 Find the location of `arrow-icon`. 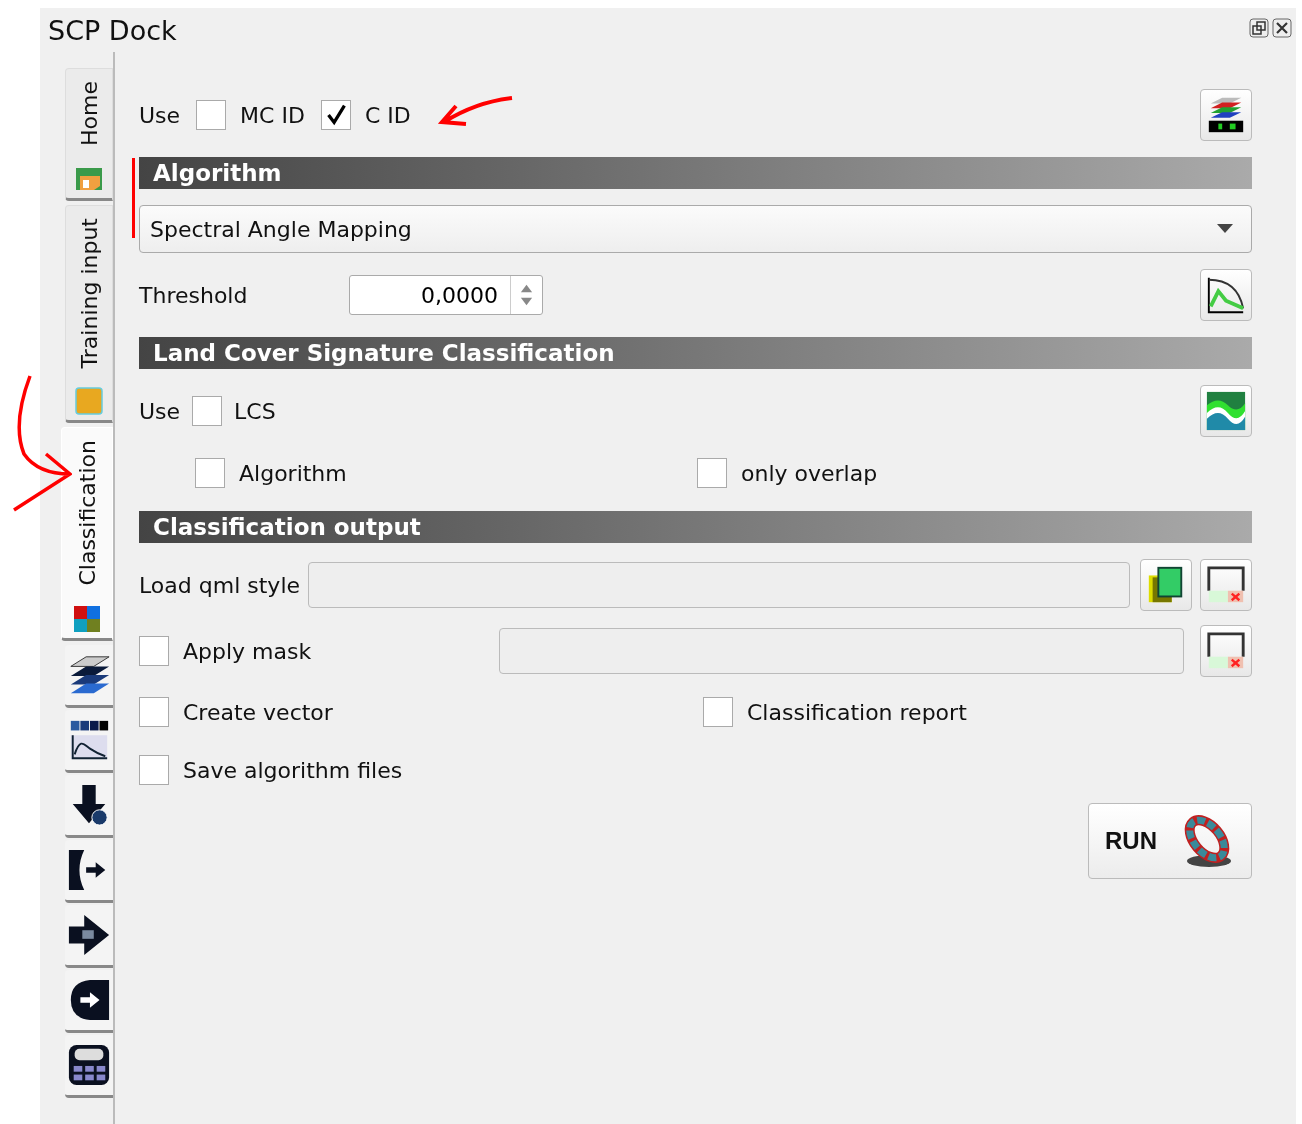

arrow-icon is located at coordinates (89, 934).